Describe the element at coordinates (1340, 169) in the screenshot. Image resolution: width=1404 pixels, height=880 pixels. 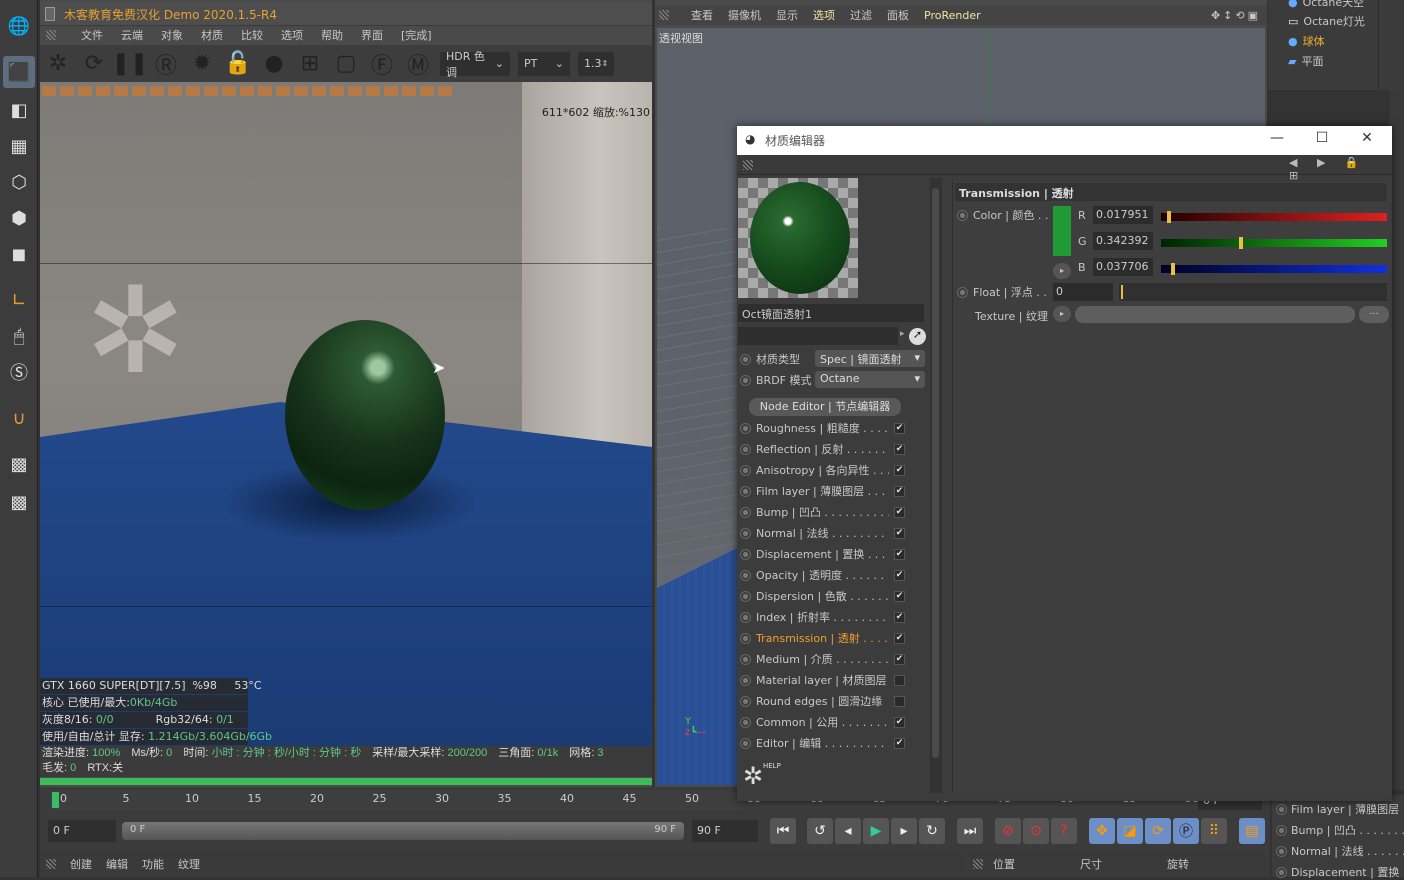
I see `nav-icons: ◀ ▶ 🔒 ⊞` at that location.